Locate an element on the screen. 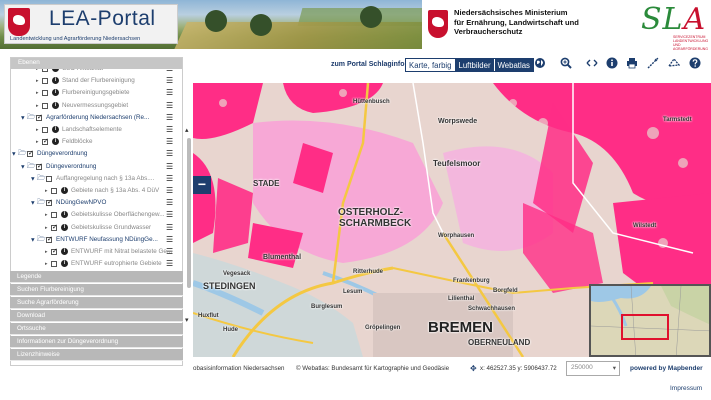 The height and width of the screenshot is (400, 711). accordion-ortssuche: Ortssuche is located at coordinates (96, 329).